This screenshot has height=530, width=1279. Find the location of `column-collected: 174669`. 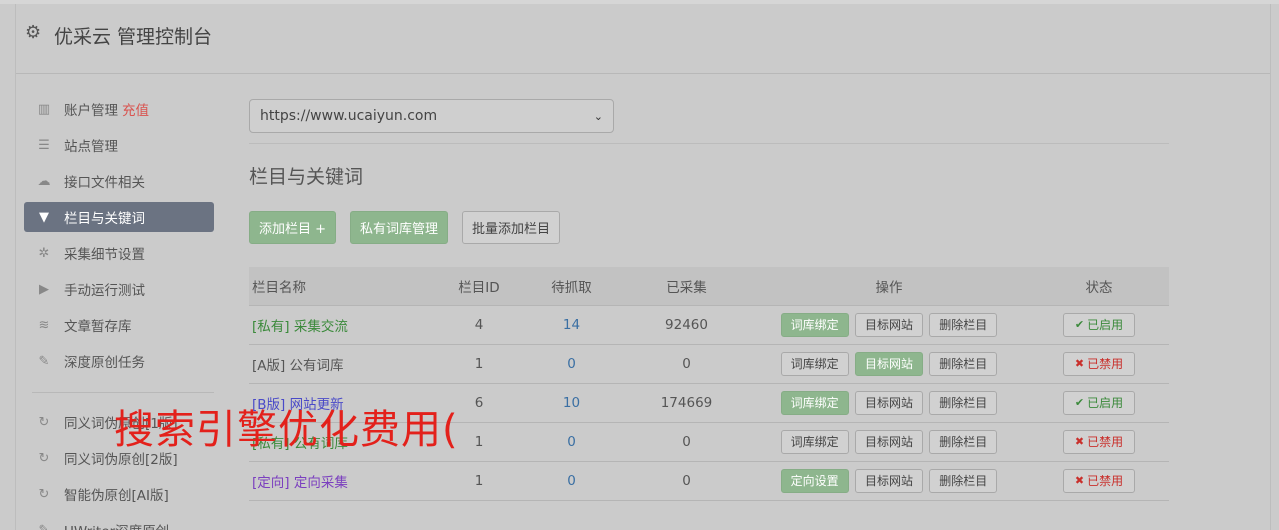

column-collected: 174669 is located at coordinates (686, 403).